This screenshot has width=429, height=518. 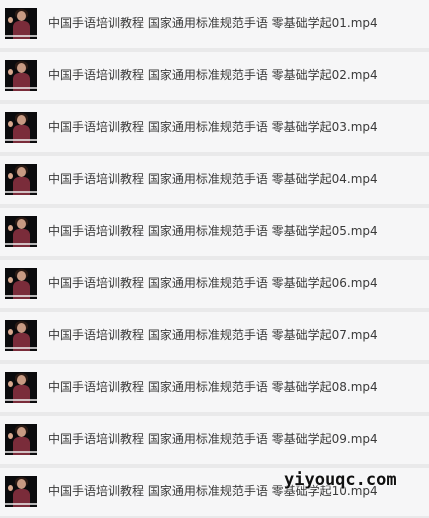 I want to click on list-item: 中国手语培训教程 国家通用标准规范手语 零基础学起02.mp4, so click(x=214, y=76).